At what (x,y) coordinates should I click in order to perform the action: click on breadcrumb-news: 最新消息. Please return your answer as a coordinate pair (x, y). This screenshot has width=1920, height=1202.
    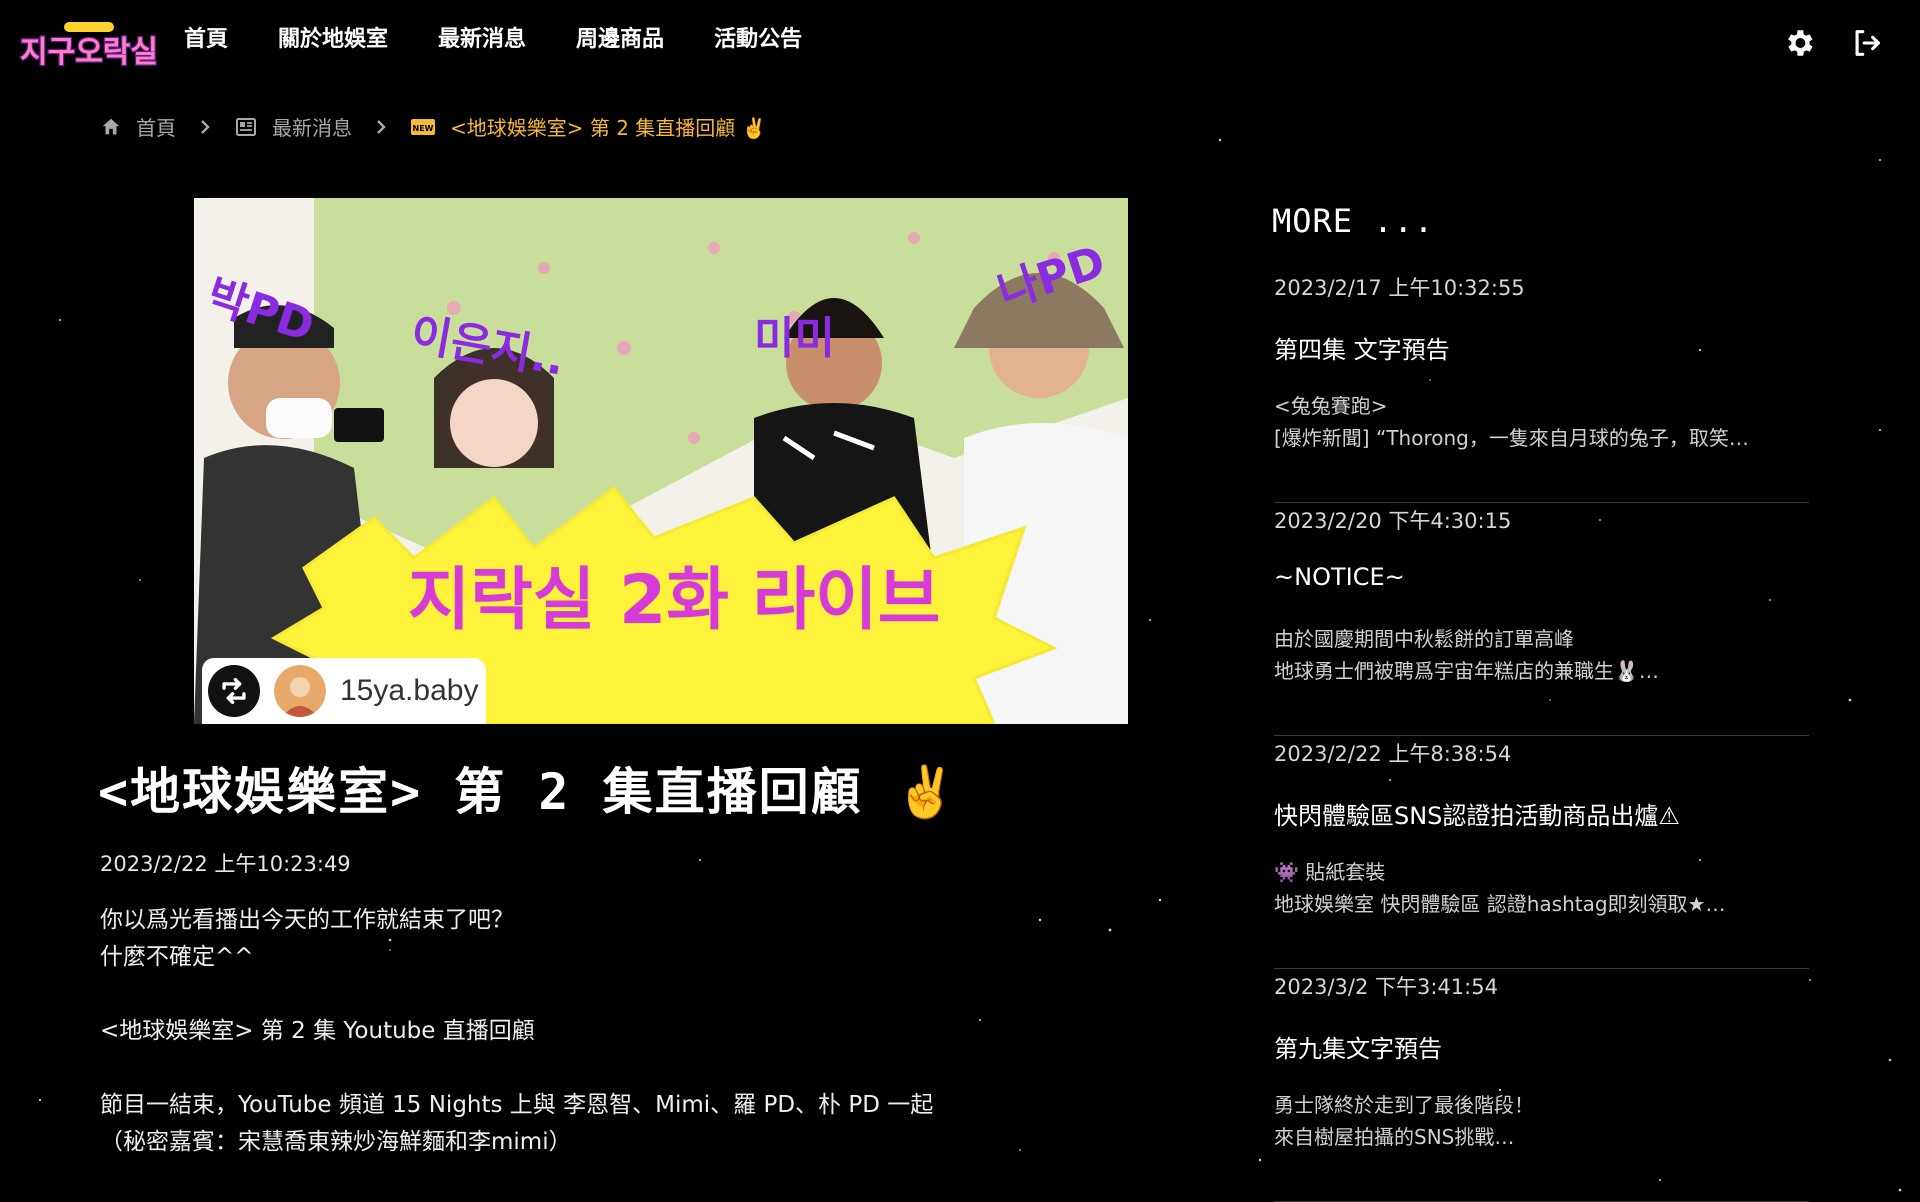
    Looking at the image, I should click on (293, 126).